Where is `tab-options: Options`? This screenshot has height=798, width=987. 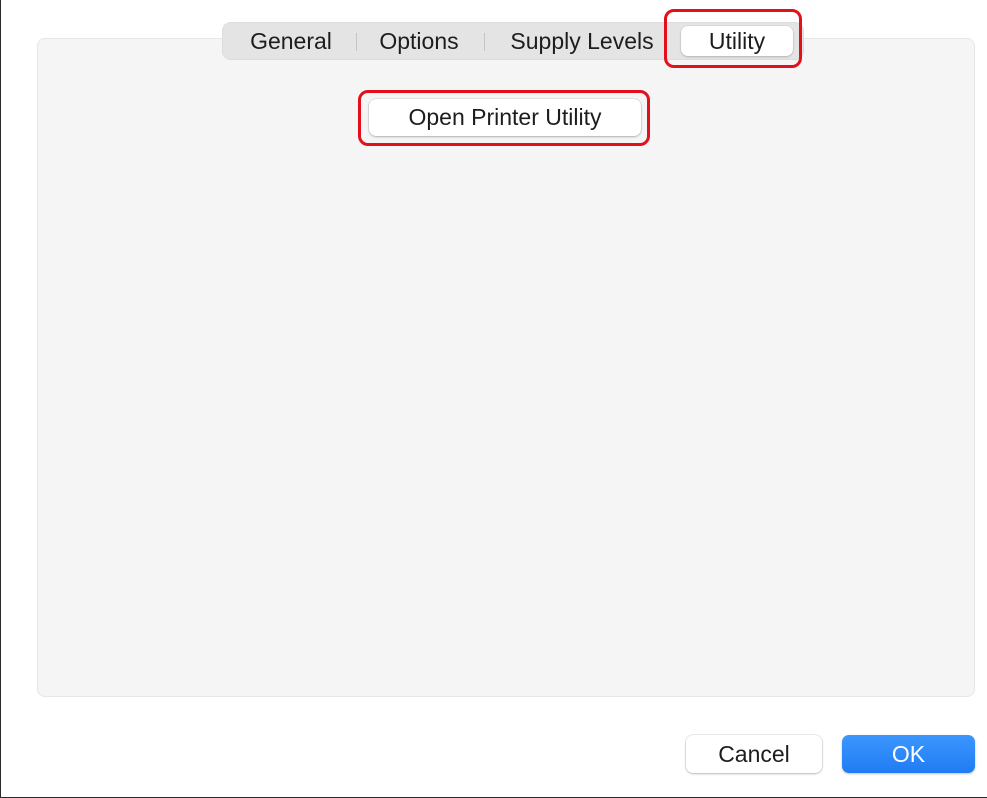 tab-options: Options is located at coordinates (419, 41).